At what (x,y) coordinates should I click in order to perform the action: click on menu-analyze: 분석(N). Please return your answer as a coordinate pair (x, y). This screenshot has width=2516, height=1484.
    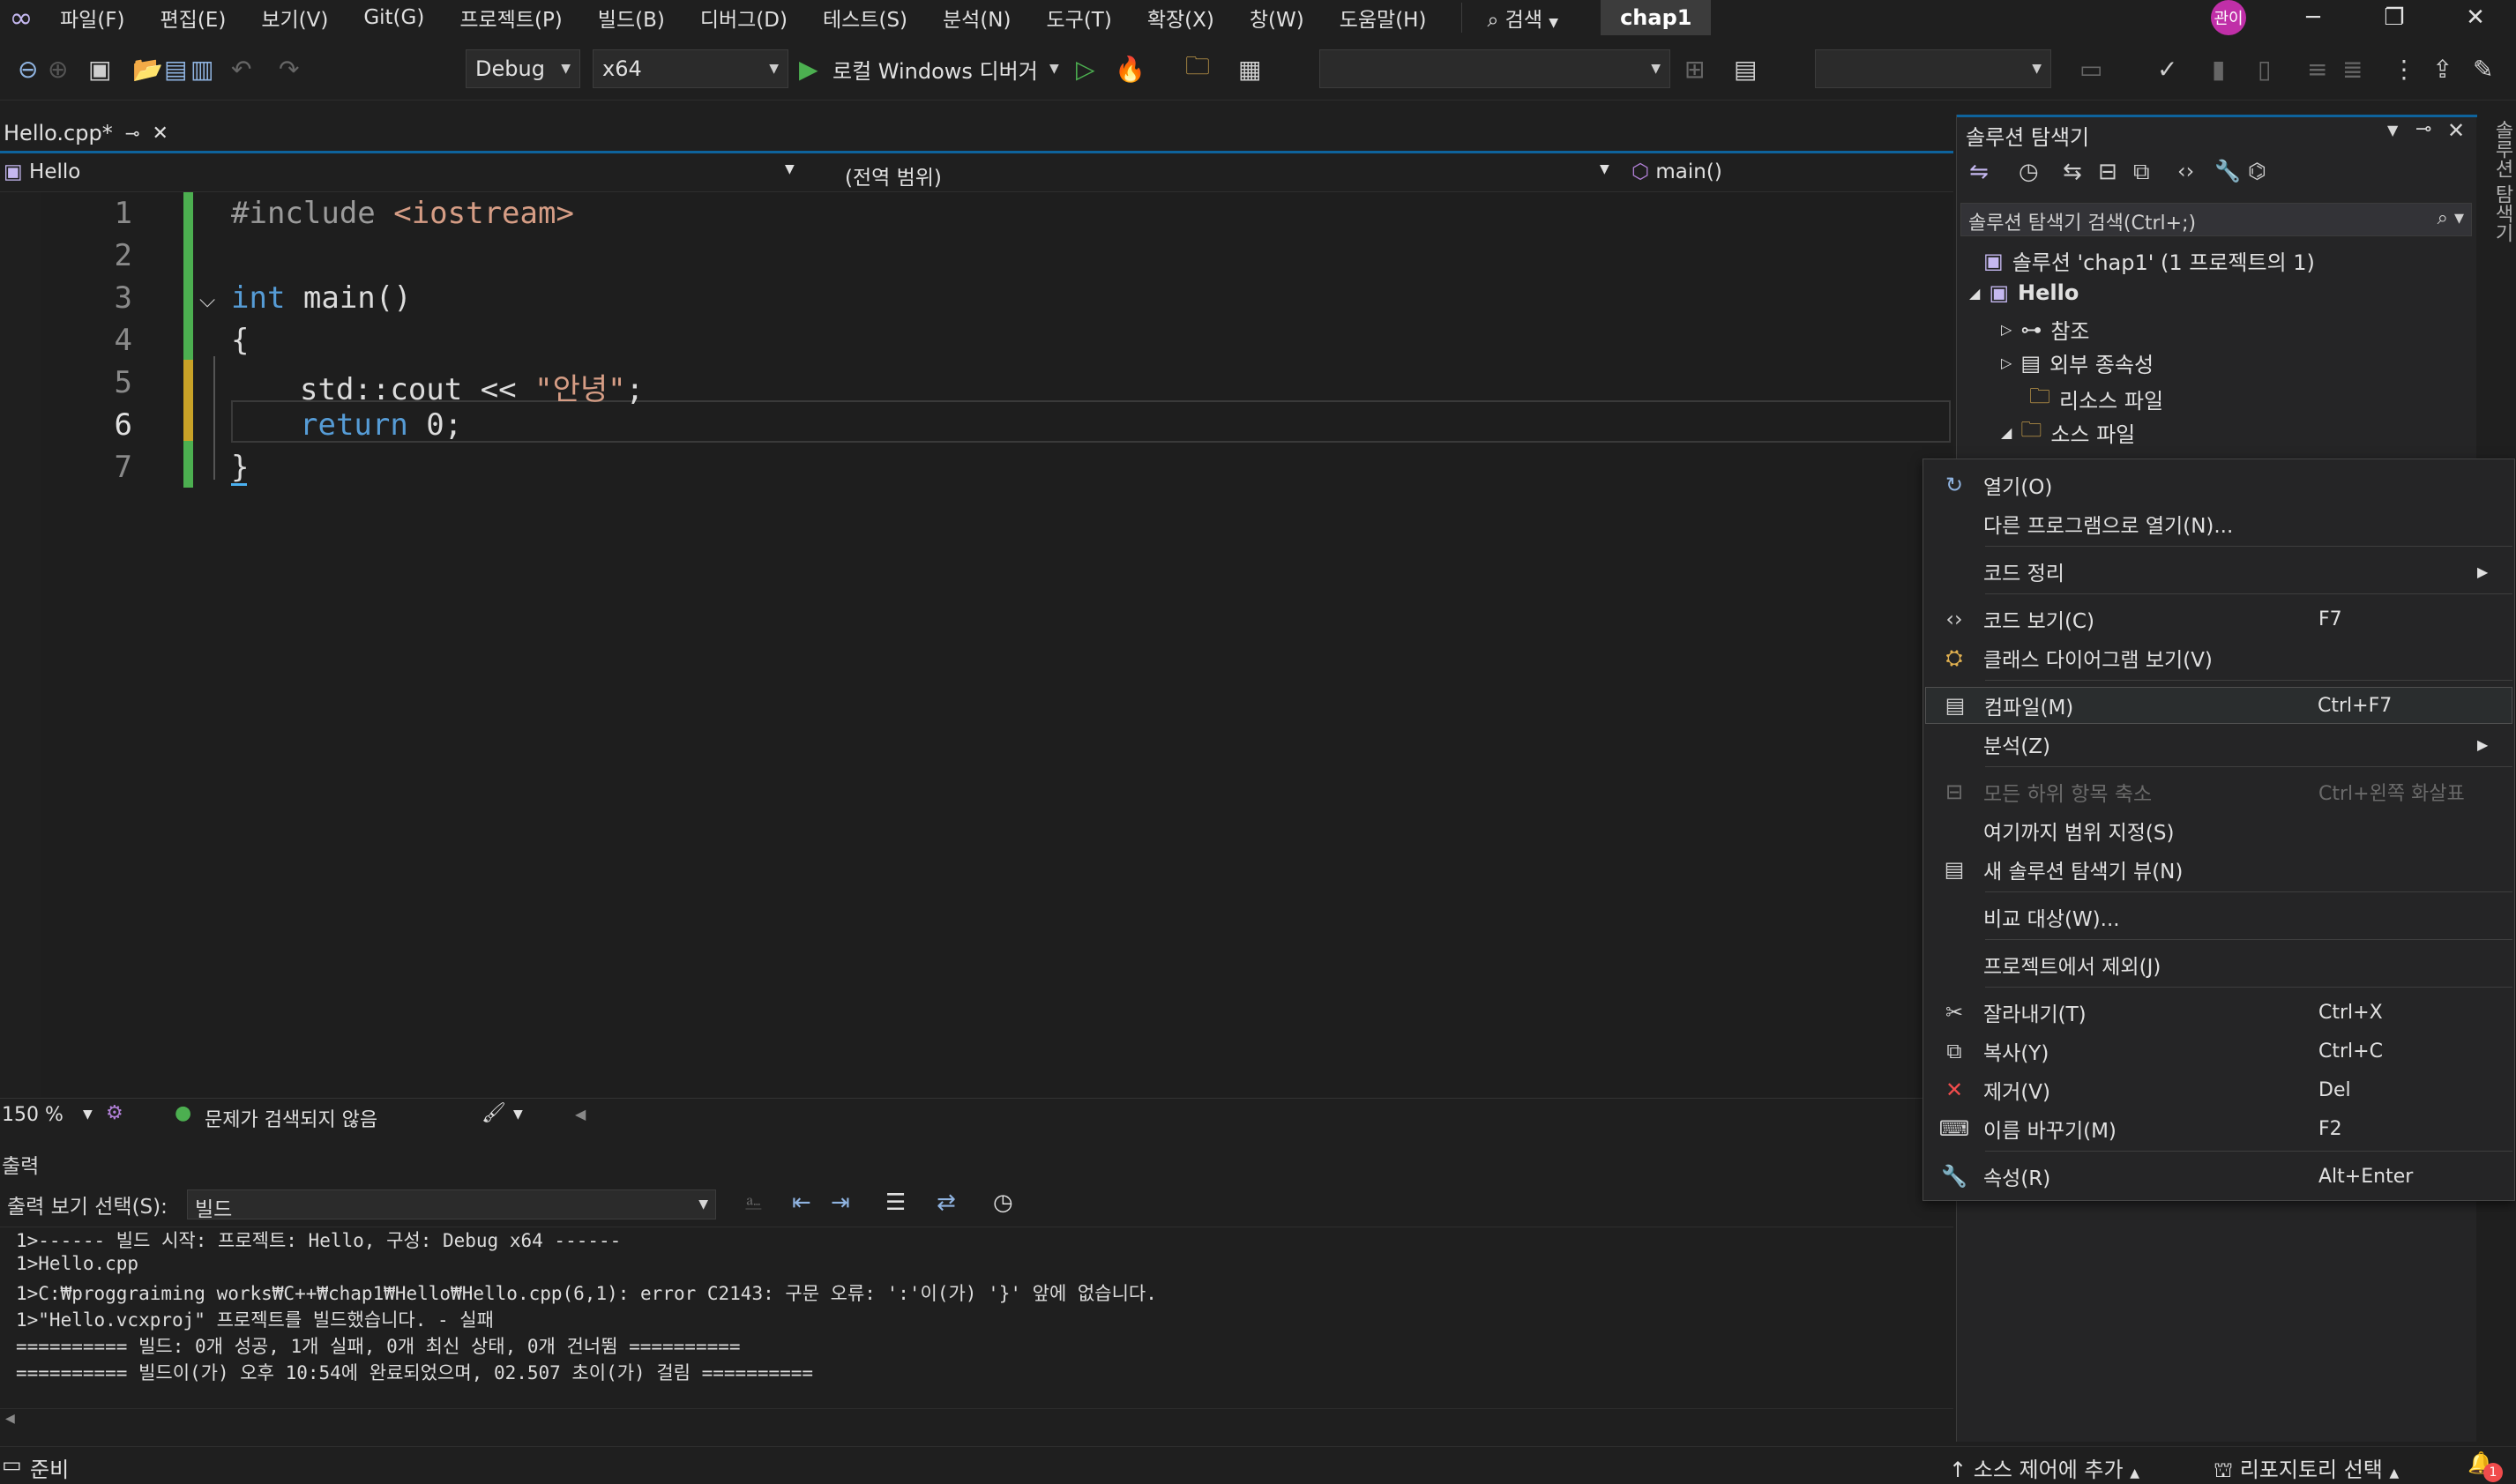
    Looking at the image, I should click on (976, 18).